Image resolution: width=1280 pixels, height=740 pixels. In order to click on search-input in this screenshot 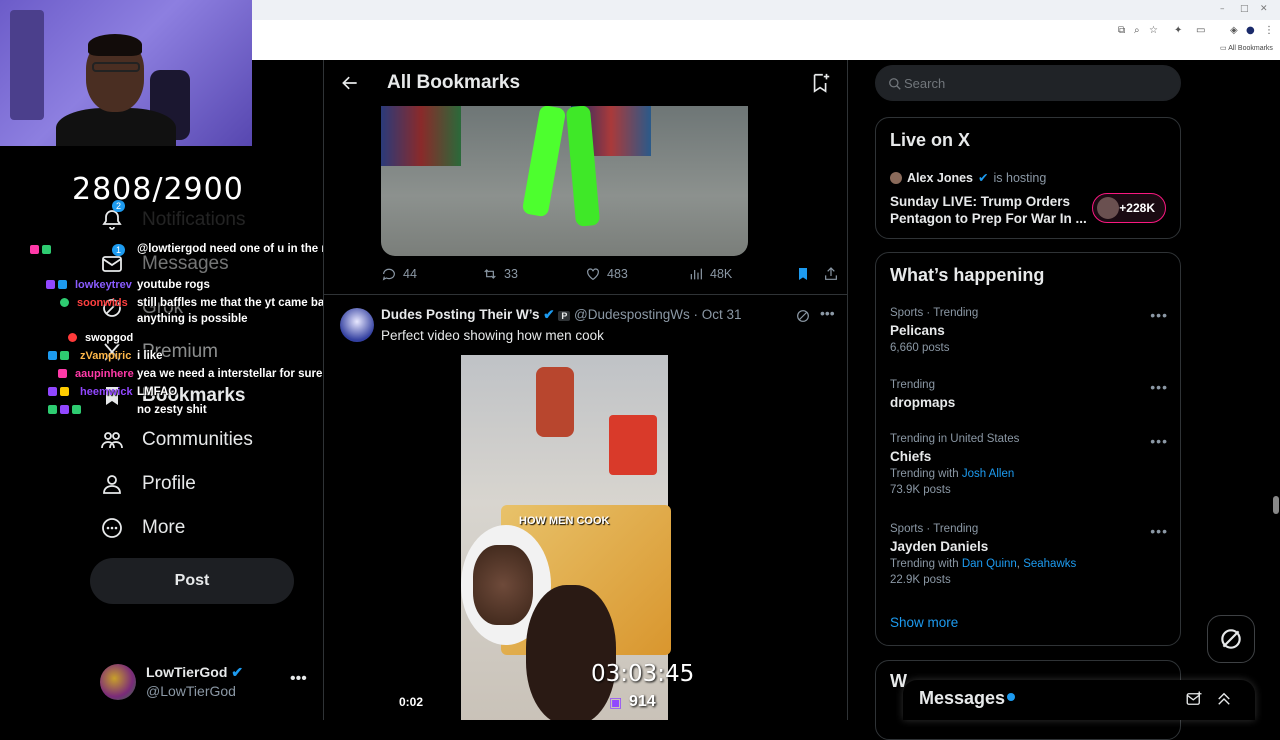, I will do `click(1034, 83)`.